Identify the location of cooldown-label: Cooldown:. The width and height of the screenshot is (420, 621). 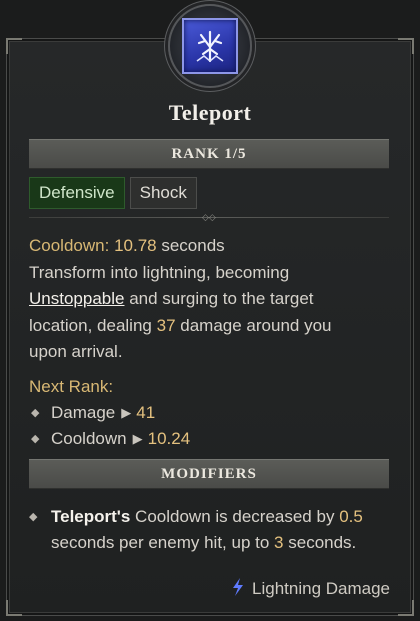
(69, 245).